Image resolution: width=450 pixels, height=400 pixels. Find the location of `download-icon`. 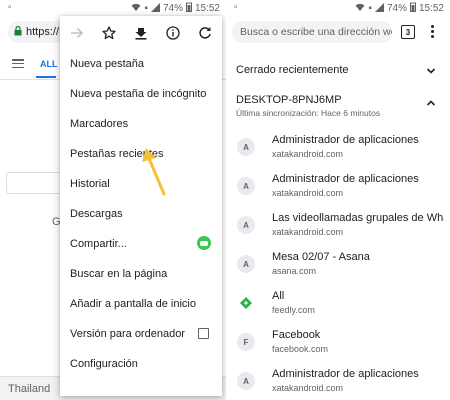

download-icon is located at coordinates (141, 33).